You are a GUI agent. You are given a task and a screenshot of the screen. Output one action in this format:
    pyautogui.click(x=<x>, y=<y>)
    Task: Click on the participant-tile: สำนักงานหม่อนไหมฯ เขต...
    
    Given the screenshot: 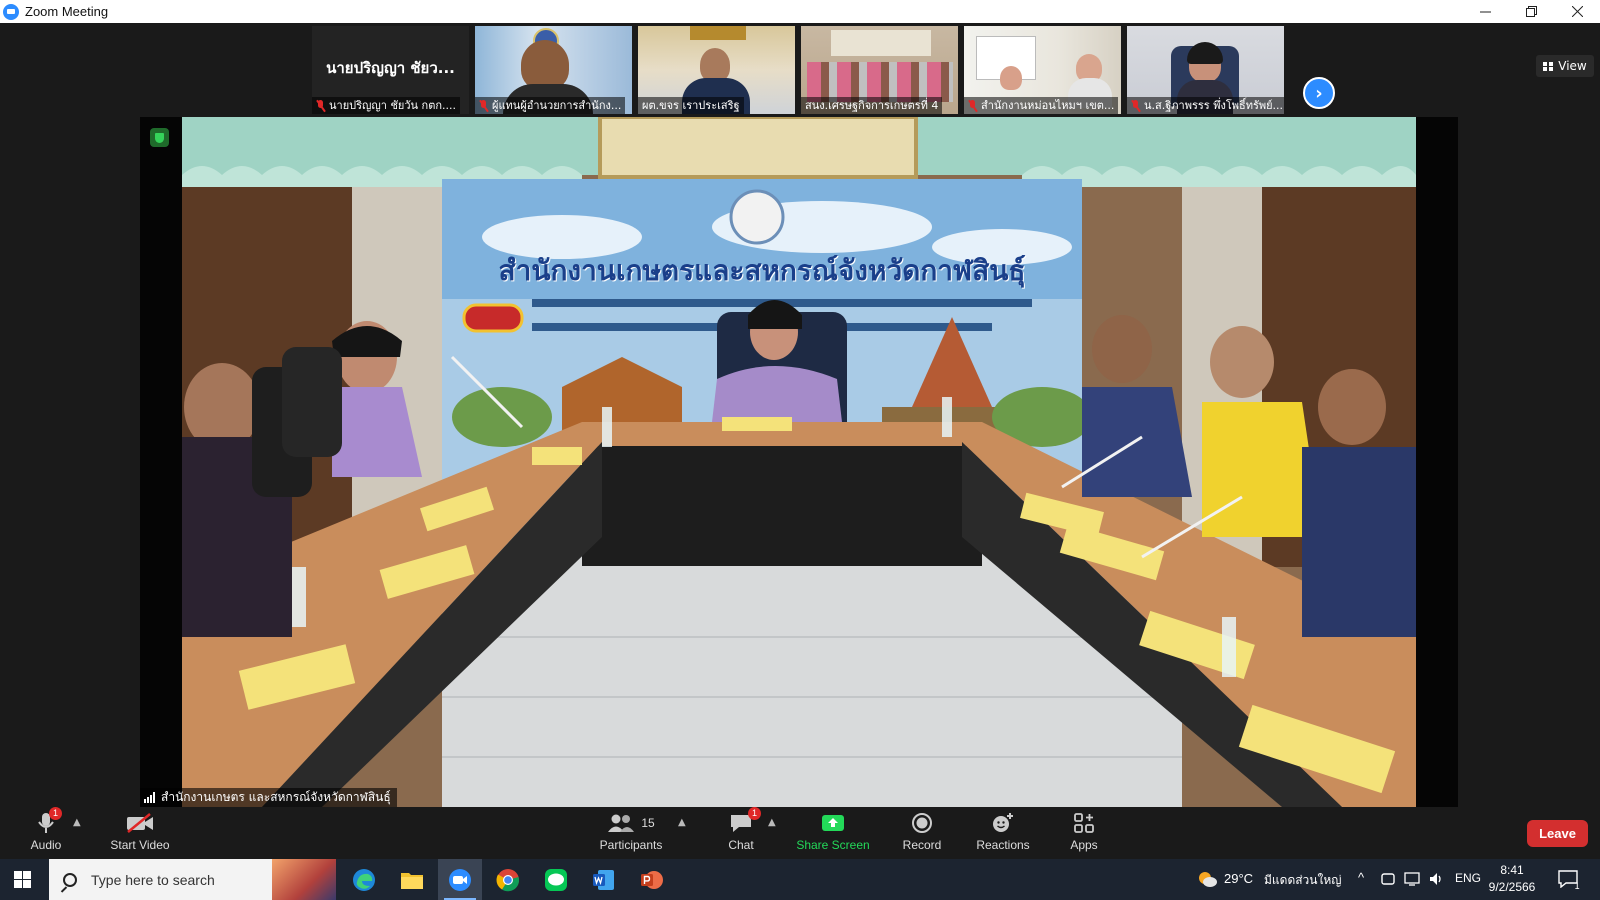 What is the action you would take?
    pyautogui.click(x=1042, y=70)
    